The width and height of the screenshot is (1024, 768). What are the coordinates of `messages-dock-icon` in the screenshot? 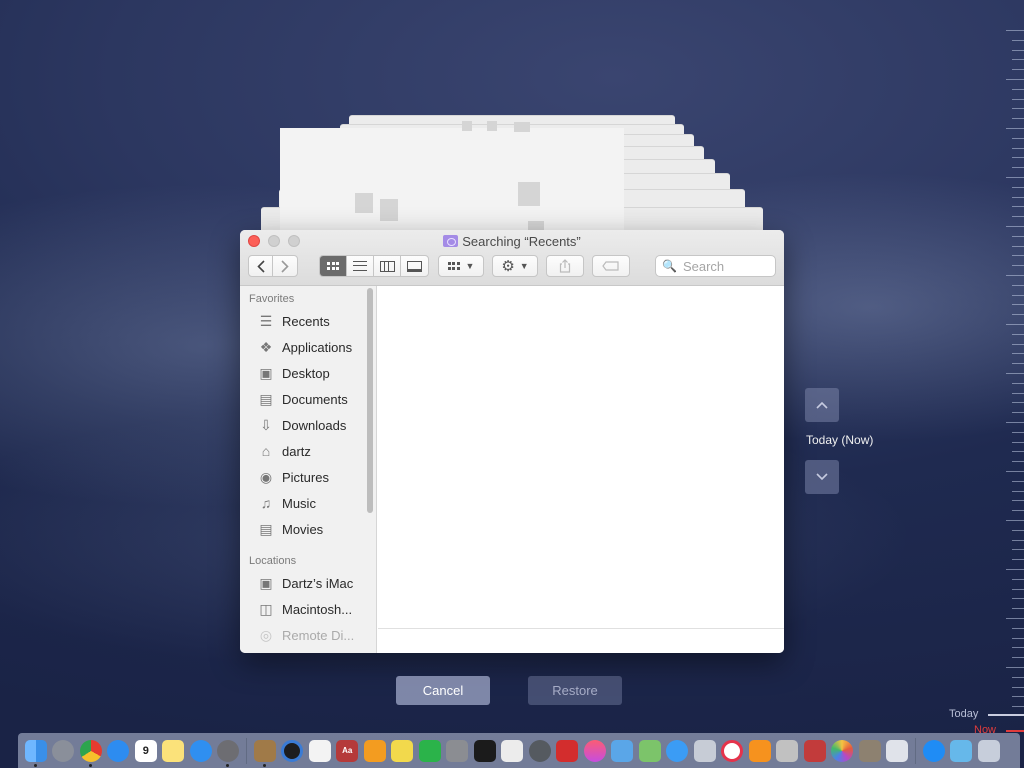 It's located at (677, 750).